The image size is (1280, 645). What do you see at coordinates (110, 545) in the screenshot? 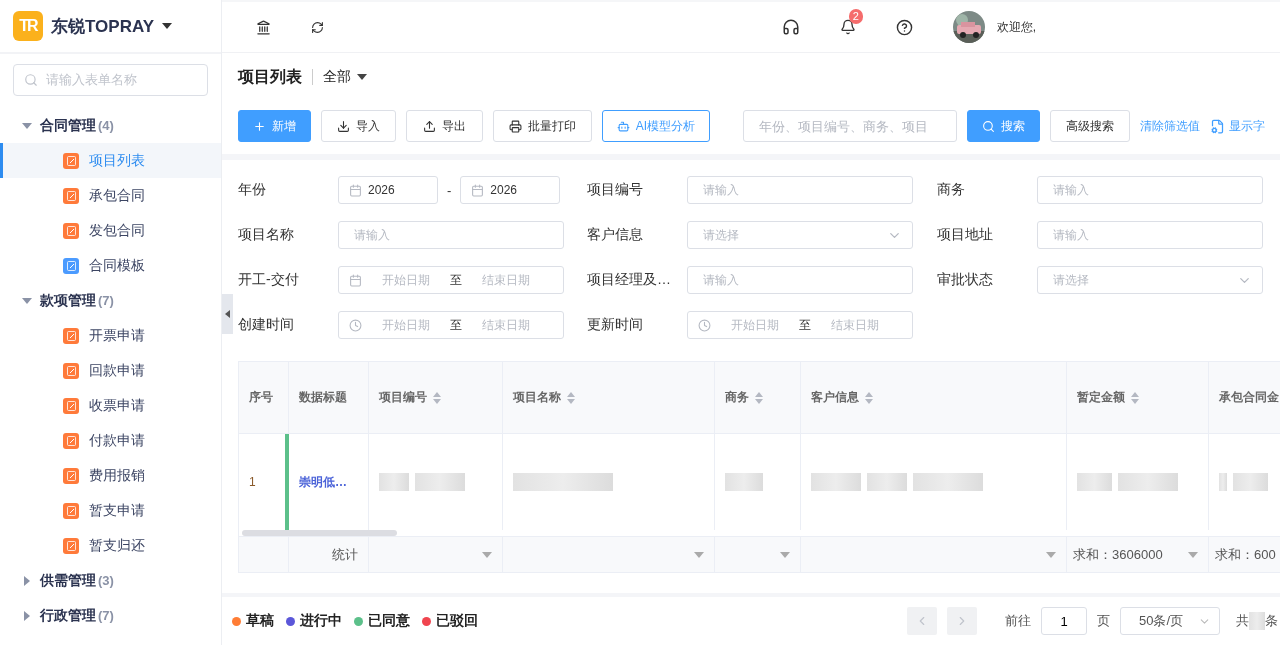
I see `sidebar-item: 暂支归还` at bounding box center [110, 545].